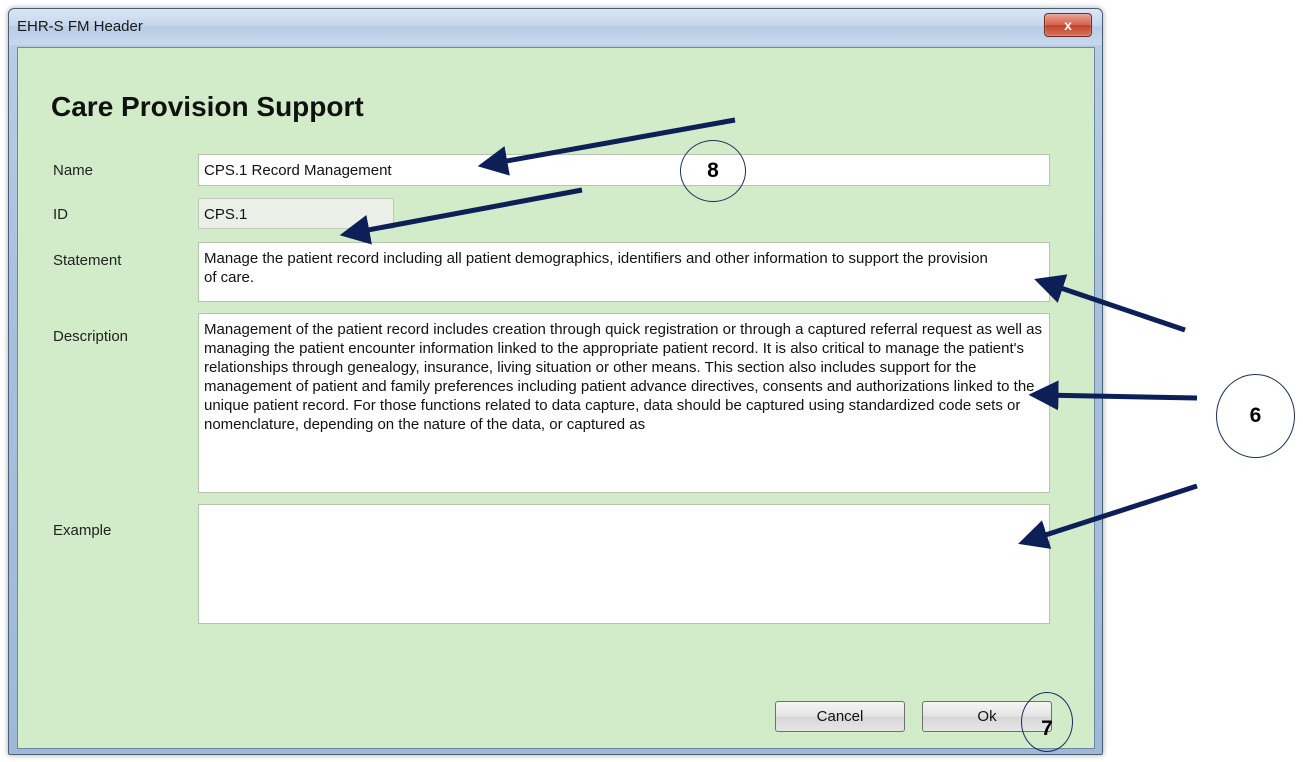  Describe the element at coordinates (1255, 416) in the screenshot. I see `callout-6: 6` at that location.